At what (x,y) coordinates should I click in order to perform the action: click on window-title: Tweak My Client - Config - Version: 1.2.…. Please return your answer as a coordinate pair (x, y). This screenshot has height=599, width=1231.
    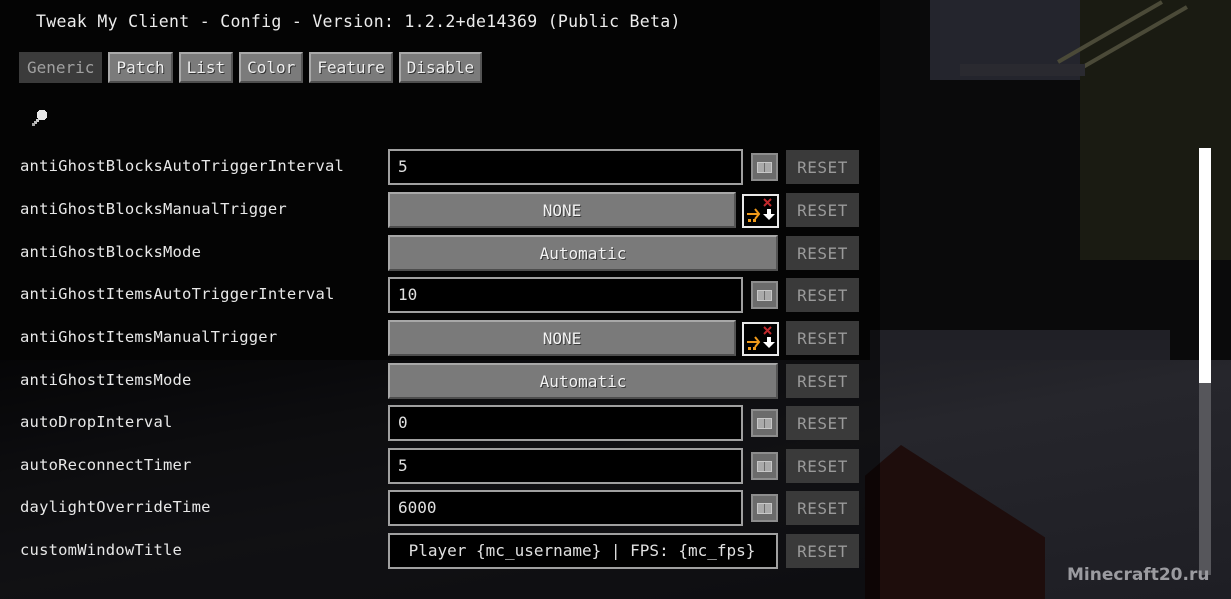
    Looking at the image, I should click on (358, 21).